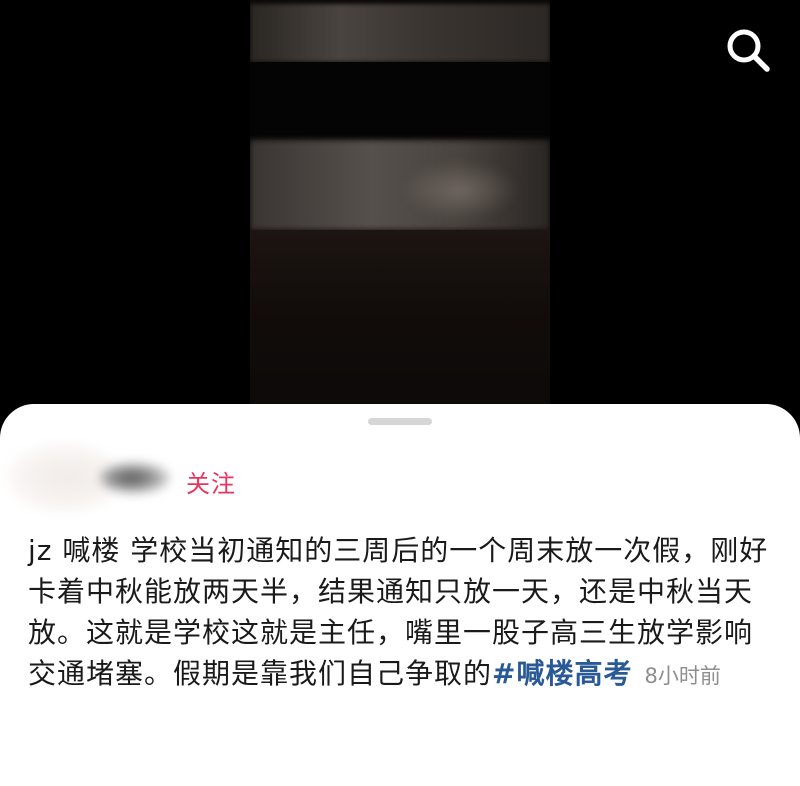 The height and width of the screenshot is (786, 800). Describe the element at coordinates (682, 676) in the screenshot. I see `post-timestamp: 8小时前` at that location.